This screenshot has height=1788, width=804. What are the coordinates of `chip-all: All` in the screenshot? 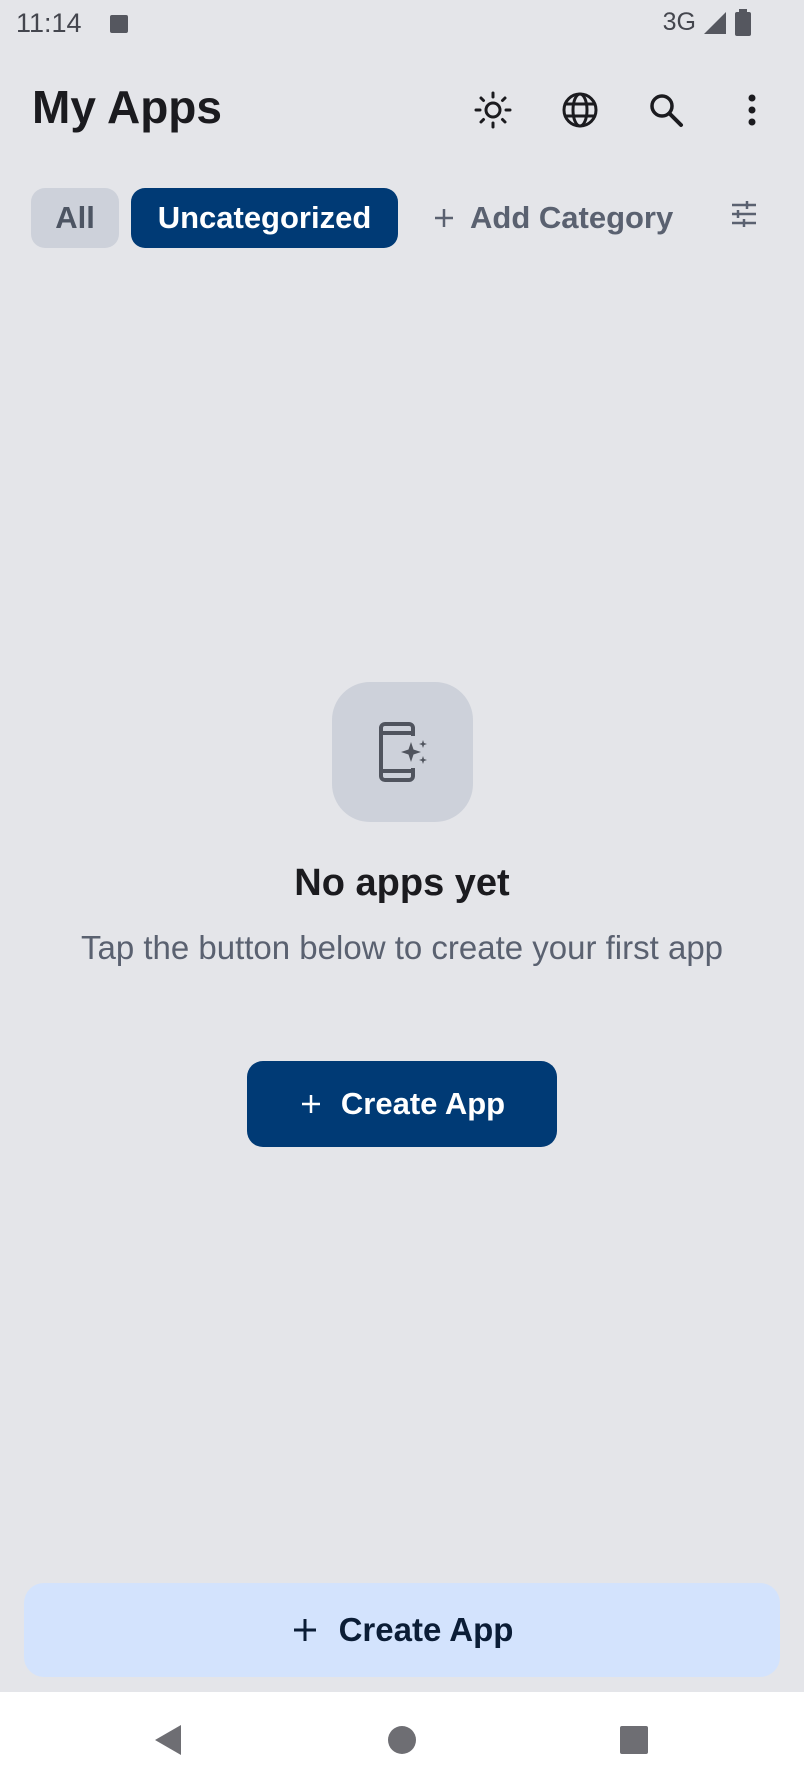 It's located at (75, 218).